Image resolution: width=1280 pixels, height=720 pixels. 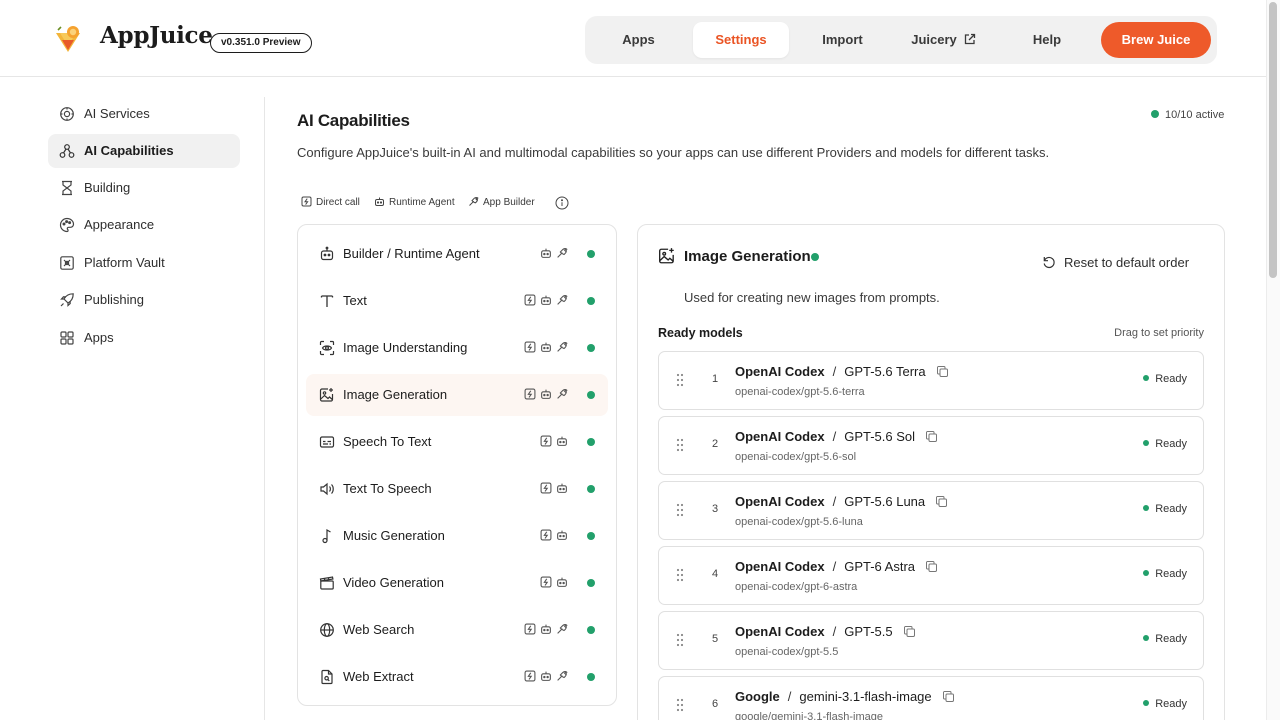 I want to click on drag-hint: Drag to set priority, so click(x=1159, y=333).